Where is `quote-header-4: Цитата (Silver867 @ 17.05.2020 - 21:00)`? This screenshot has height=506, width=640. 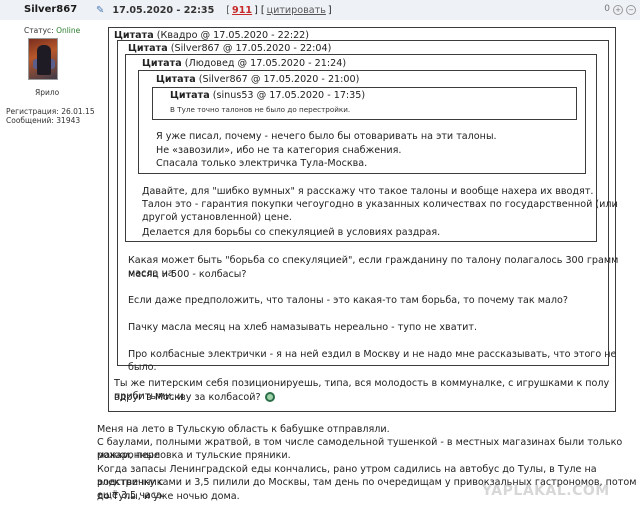 quote-header-4: Цитата (Silver867 @ 17.05.2020 - 21:00) is located at coordinates (257, 79).